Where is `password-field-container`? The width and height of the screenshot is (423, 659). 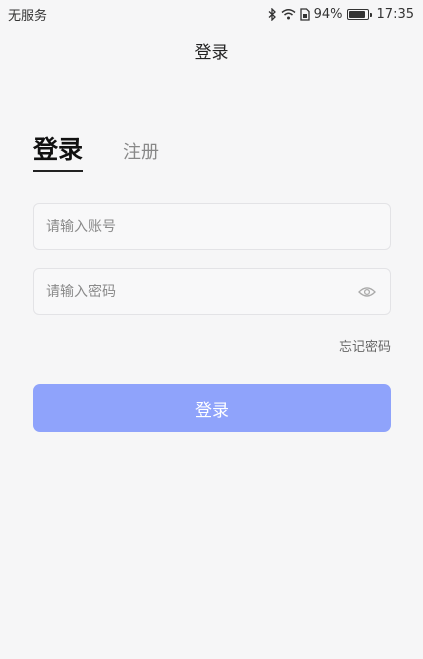
password-field-container is located at coordinates (212, 291).